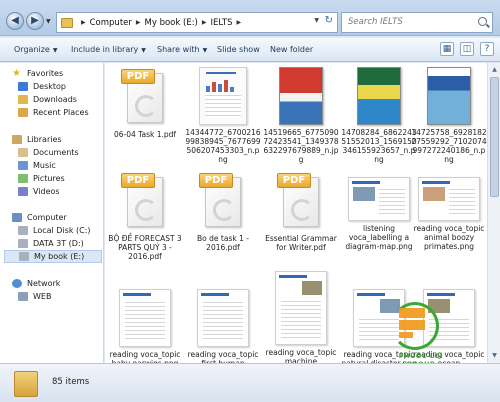 Image resolution: width=500 pixels, height=402 pixels. What do you see at coordinates (143, 50) in the screenshot?
I see `chevron-down-icon: ▼` at bounding box center [143, 50].